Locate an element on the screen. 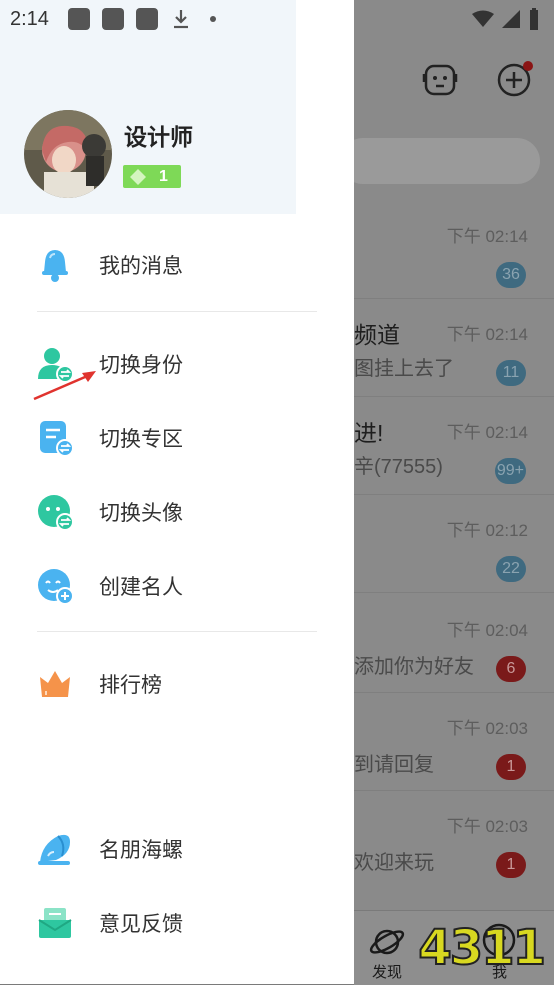 The height and width of the screenshot is (985, 554). switch-zone-icon is located at coordinates (57, 439).